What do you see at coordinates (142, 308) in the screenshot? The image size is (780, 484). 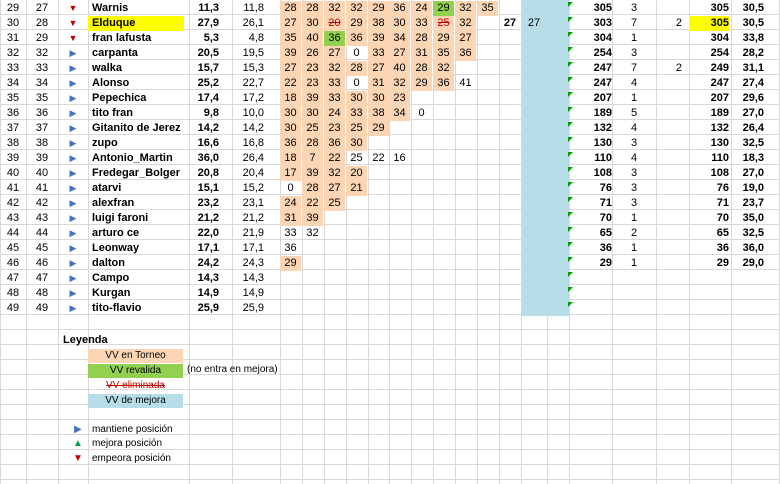 I see `player-name: tito-flavio` at bounding box center [142, 308].